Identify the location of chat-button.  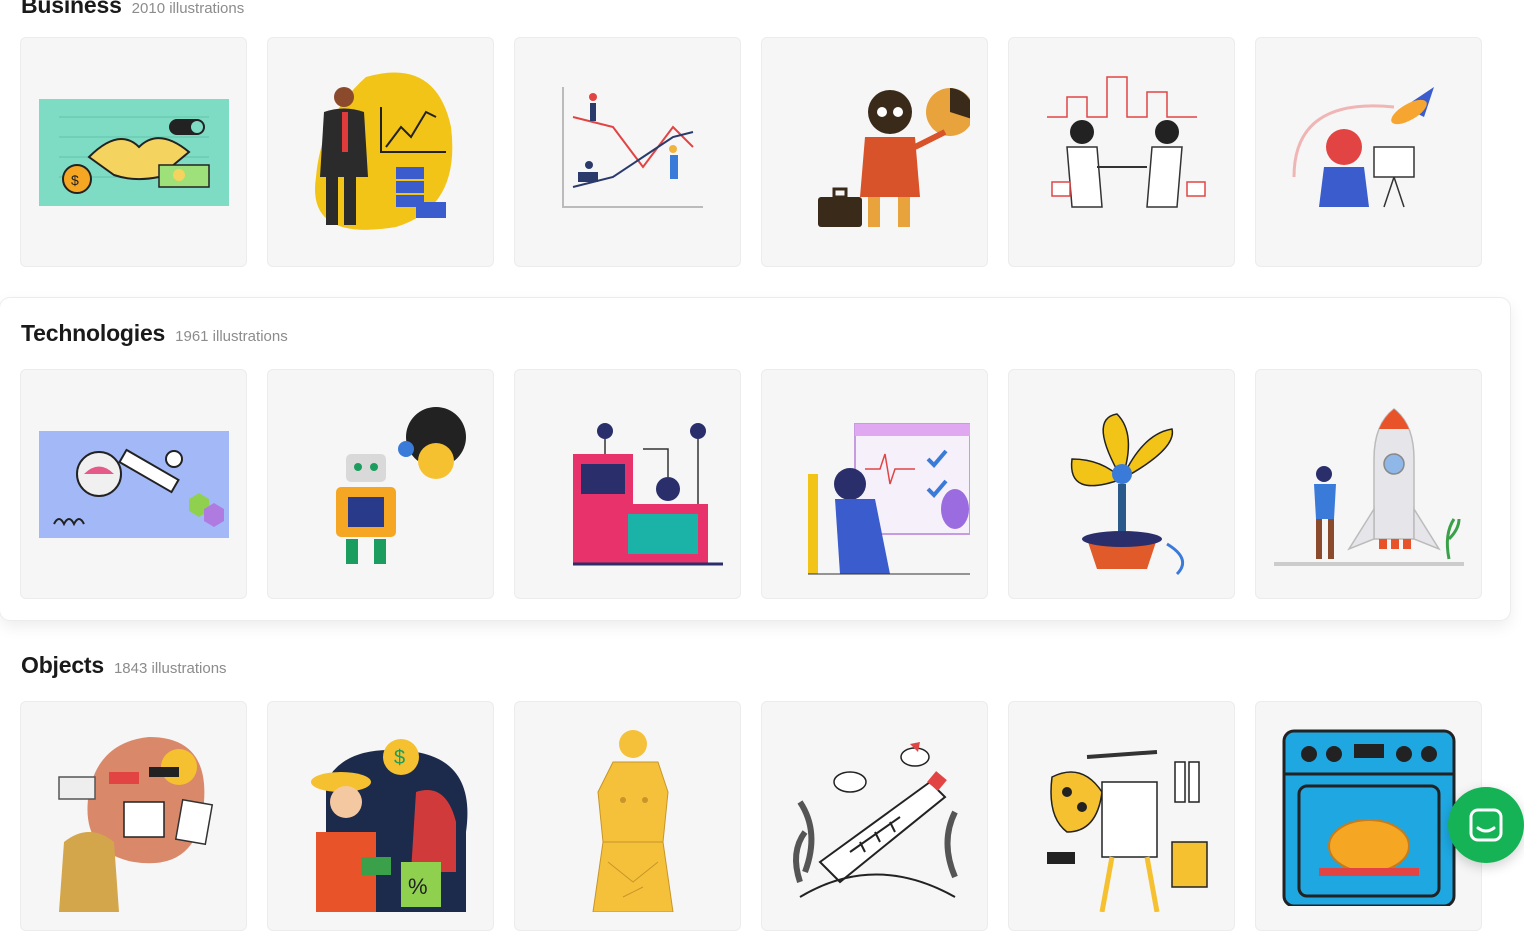
(1486, 825).